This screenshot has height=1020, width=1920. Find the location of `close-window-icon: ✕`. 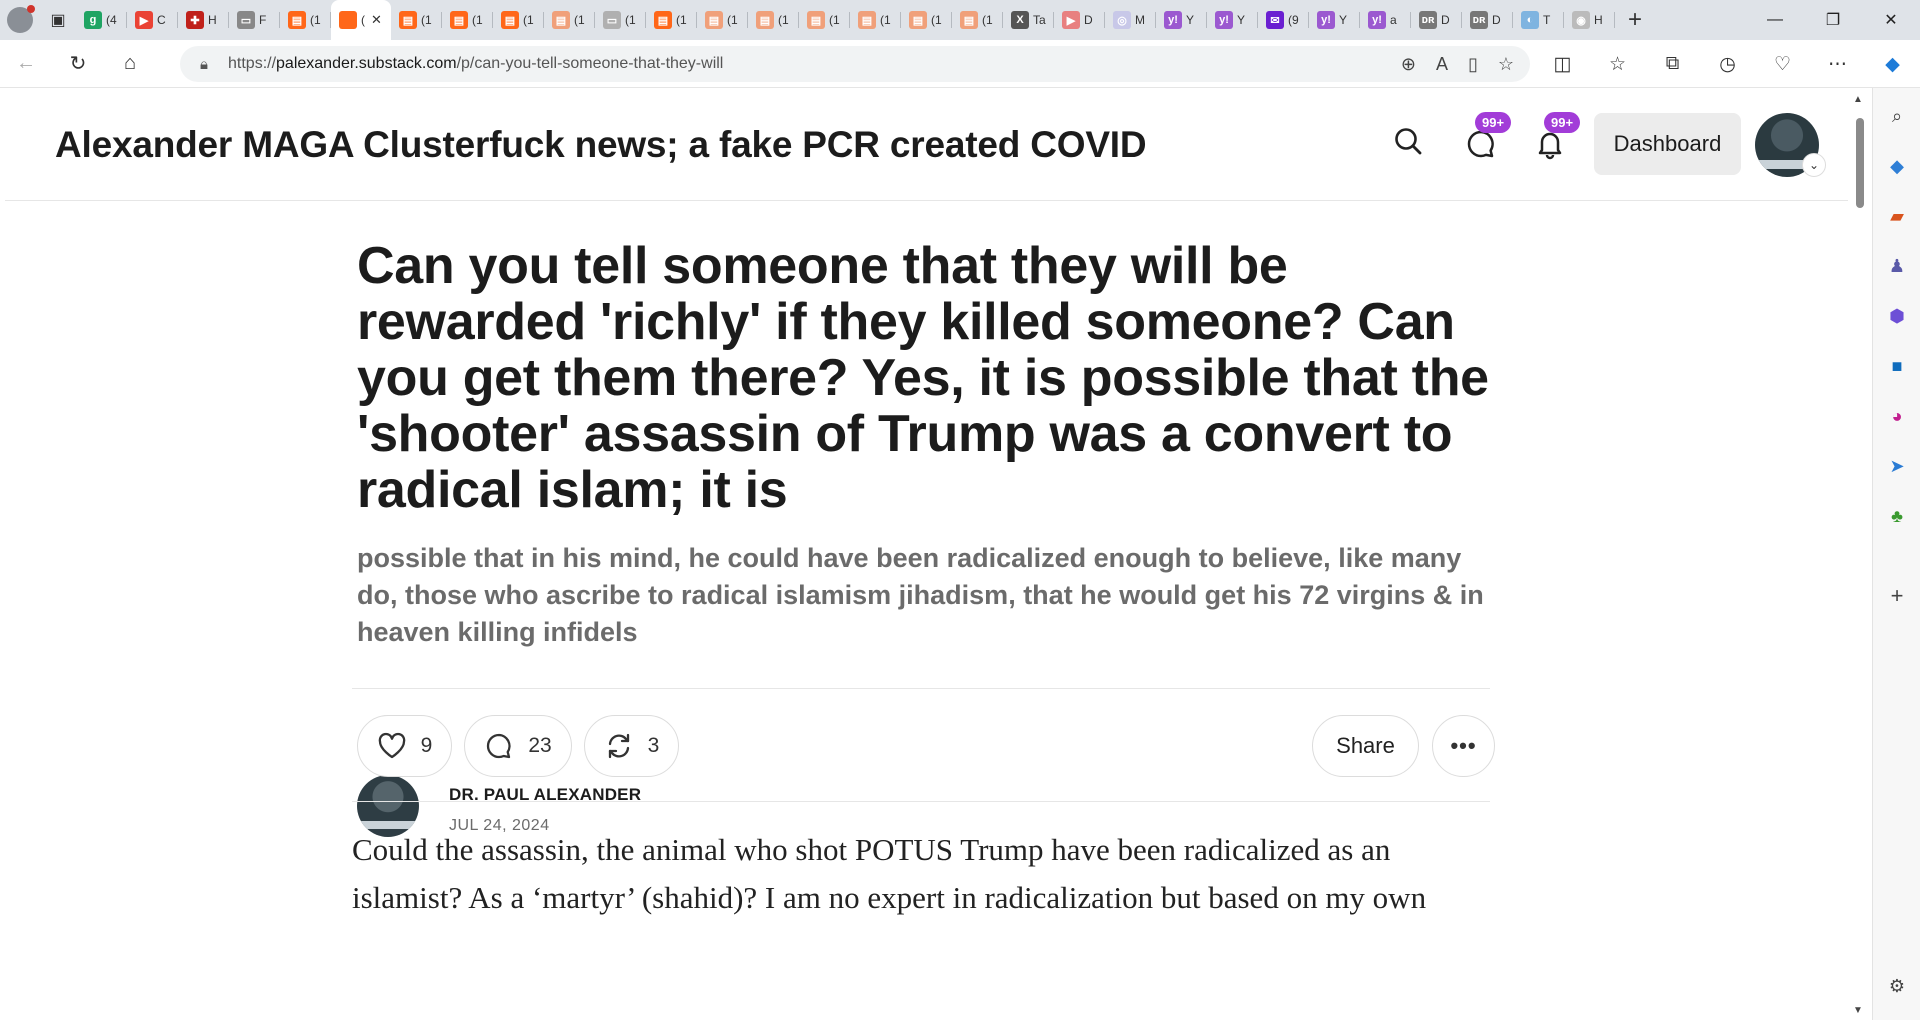

close-window-icon: ✕ is located at coordinates (1891, 20).